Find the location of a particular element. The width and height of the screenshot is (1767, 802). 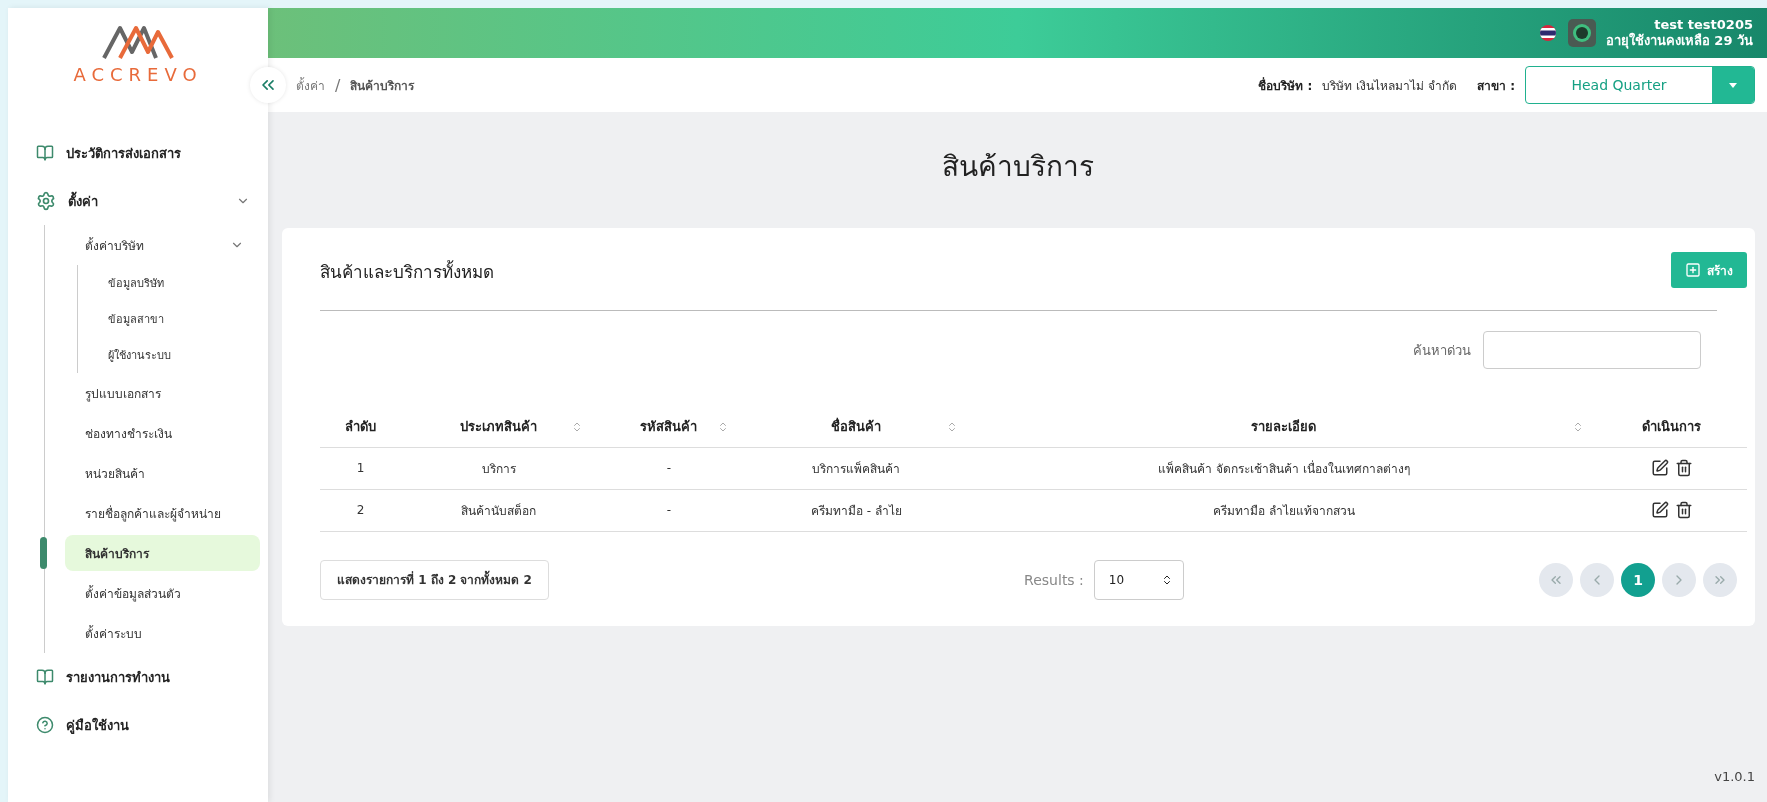

column-header: ดำเนินการ is located at coordinates (1671, 427).